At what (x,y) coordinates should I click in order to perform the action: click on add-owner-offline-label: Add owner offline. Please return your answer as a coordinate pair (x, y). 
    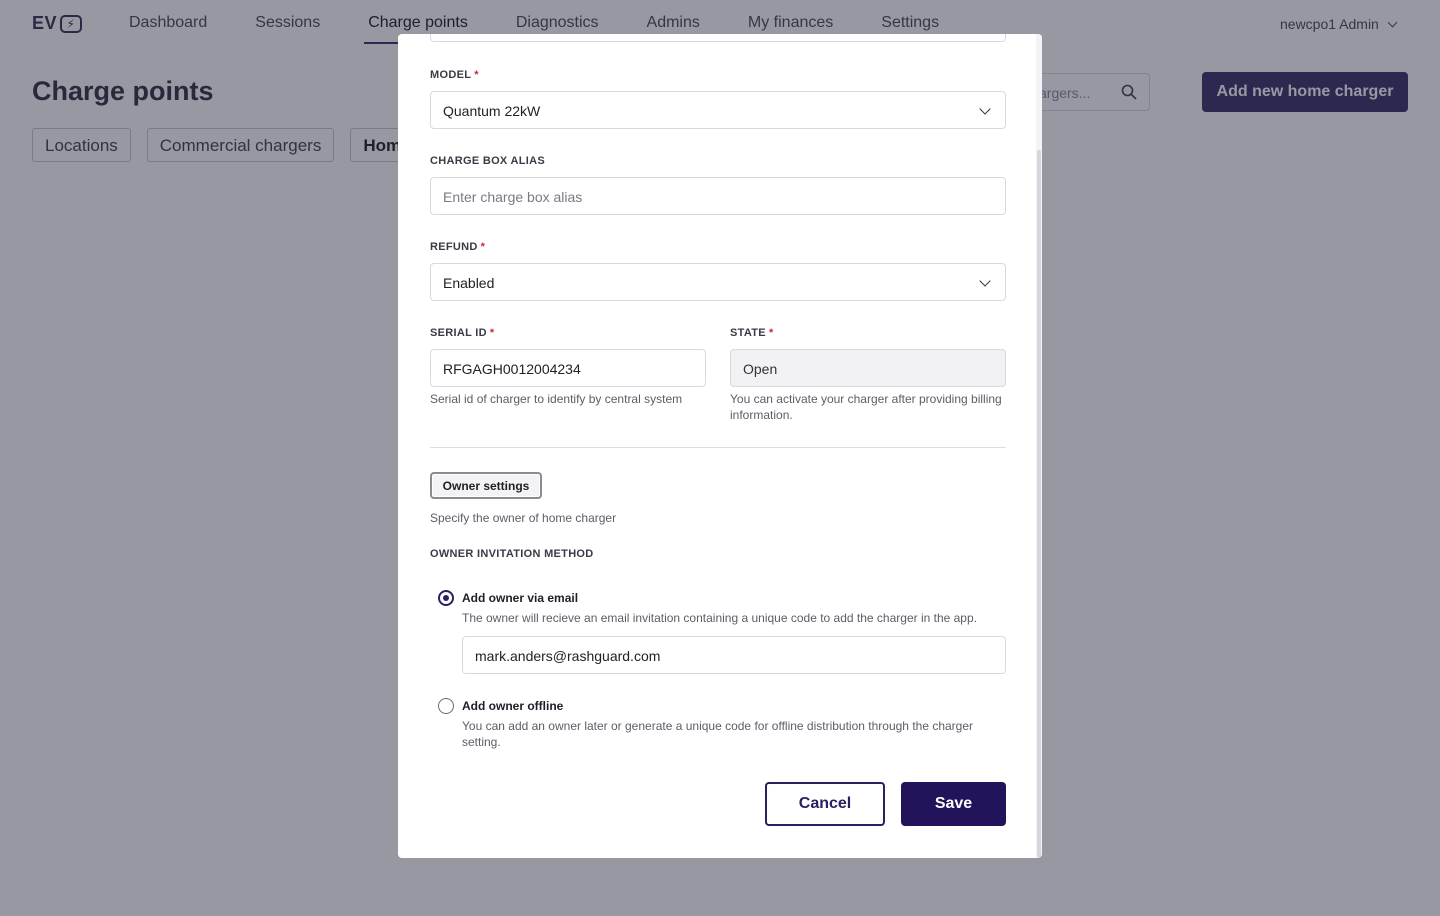
    Looking at the image, I should click on (512, 706).